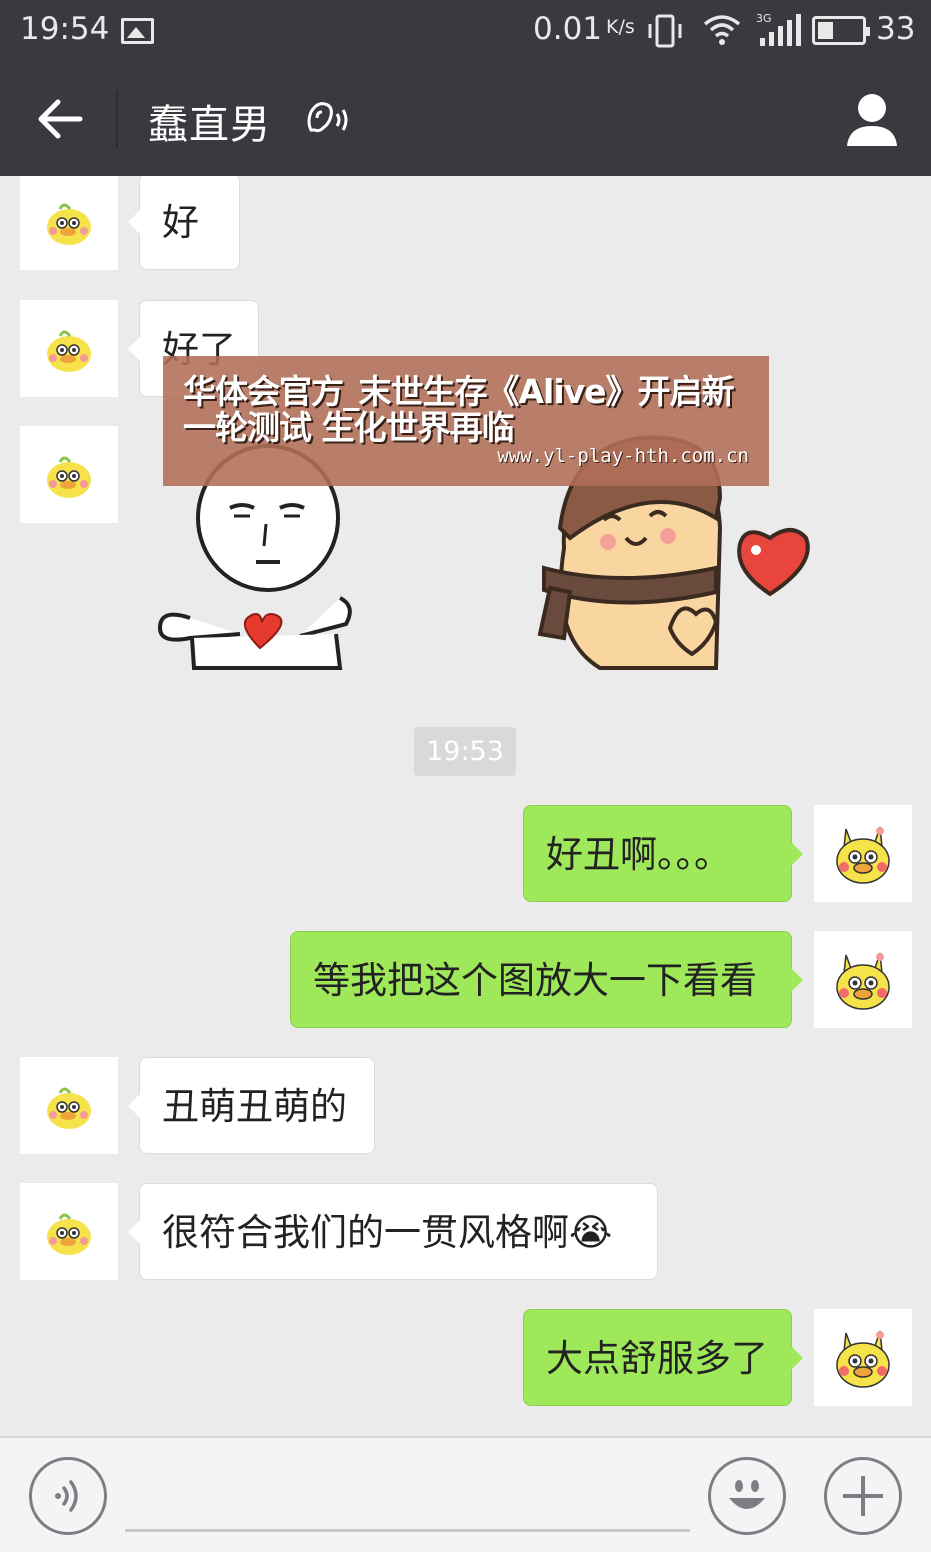 This screenshot has height=1552, width=931. What do you see at coordinates (663, 1357) in the screenshot?
I see `message-bubble-outgoing: 大点舒服多了` at bounding box center [663, 1357].